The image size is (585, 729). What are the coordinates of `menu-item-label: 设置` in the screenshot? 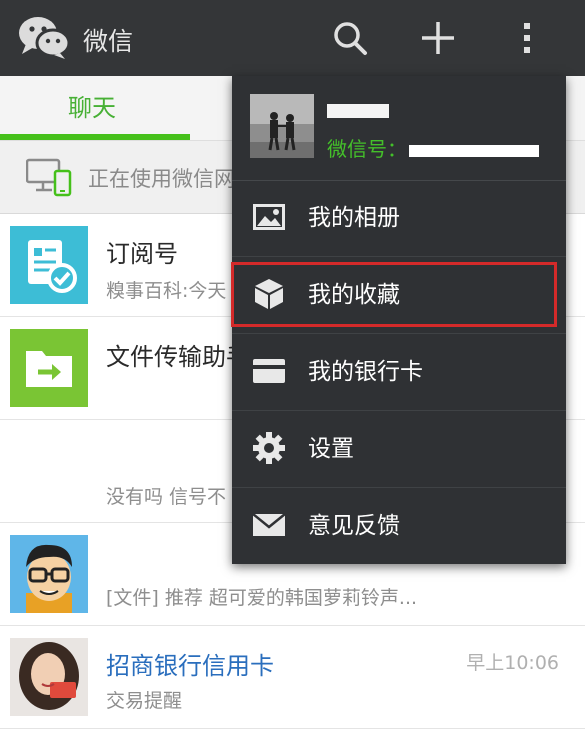 It's located at (331, 449).